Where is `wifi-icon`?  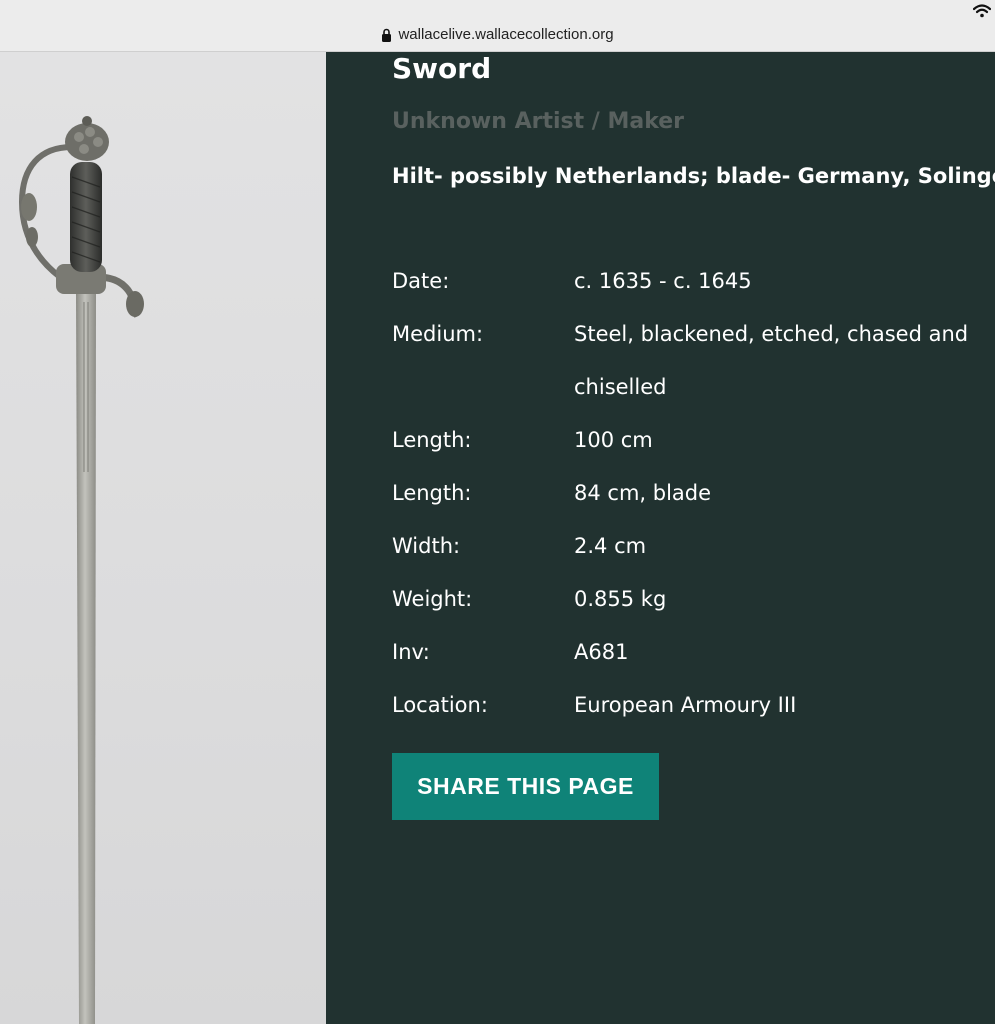
wifi-icon is located at coordinates (982, 11).